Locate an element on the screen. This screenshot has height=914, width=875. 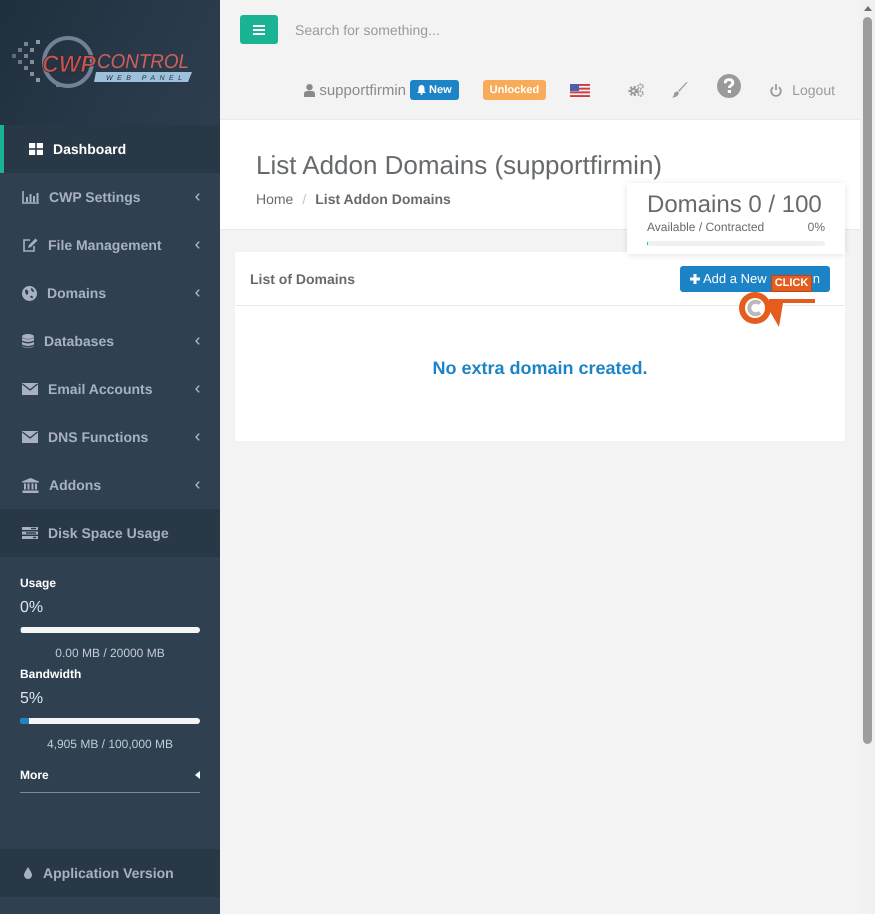
stat-label: Bandwidth is located at coordinates (51, 674).